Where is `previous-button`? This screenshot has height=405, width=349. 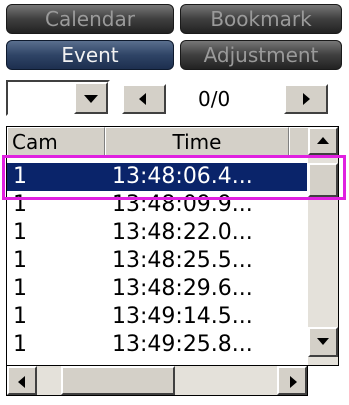 previous-button is located at coordinates (144, 99).